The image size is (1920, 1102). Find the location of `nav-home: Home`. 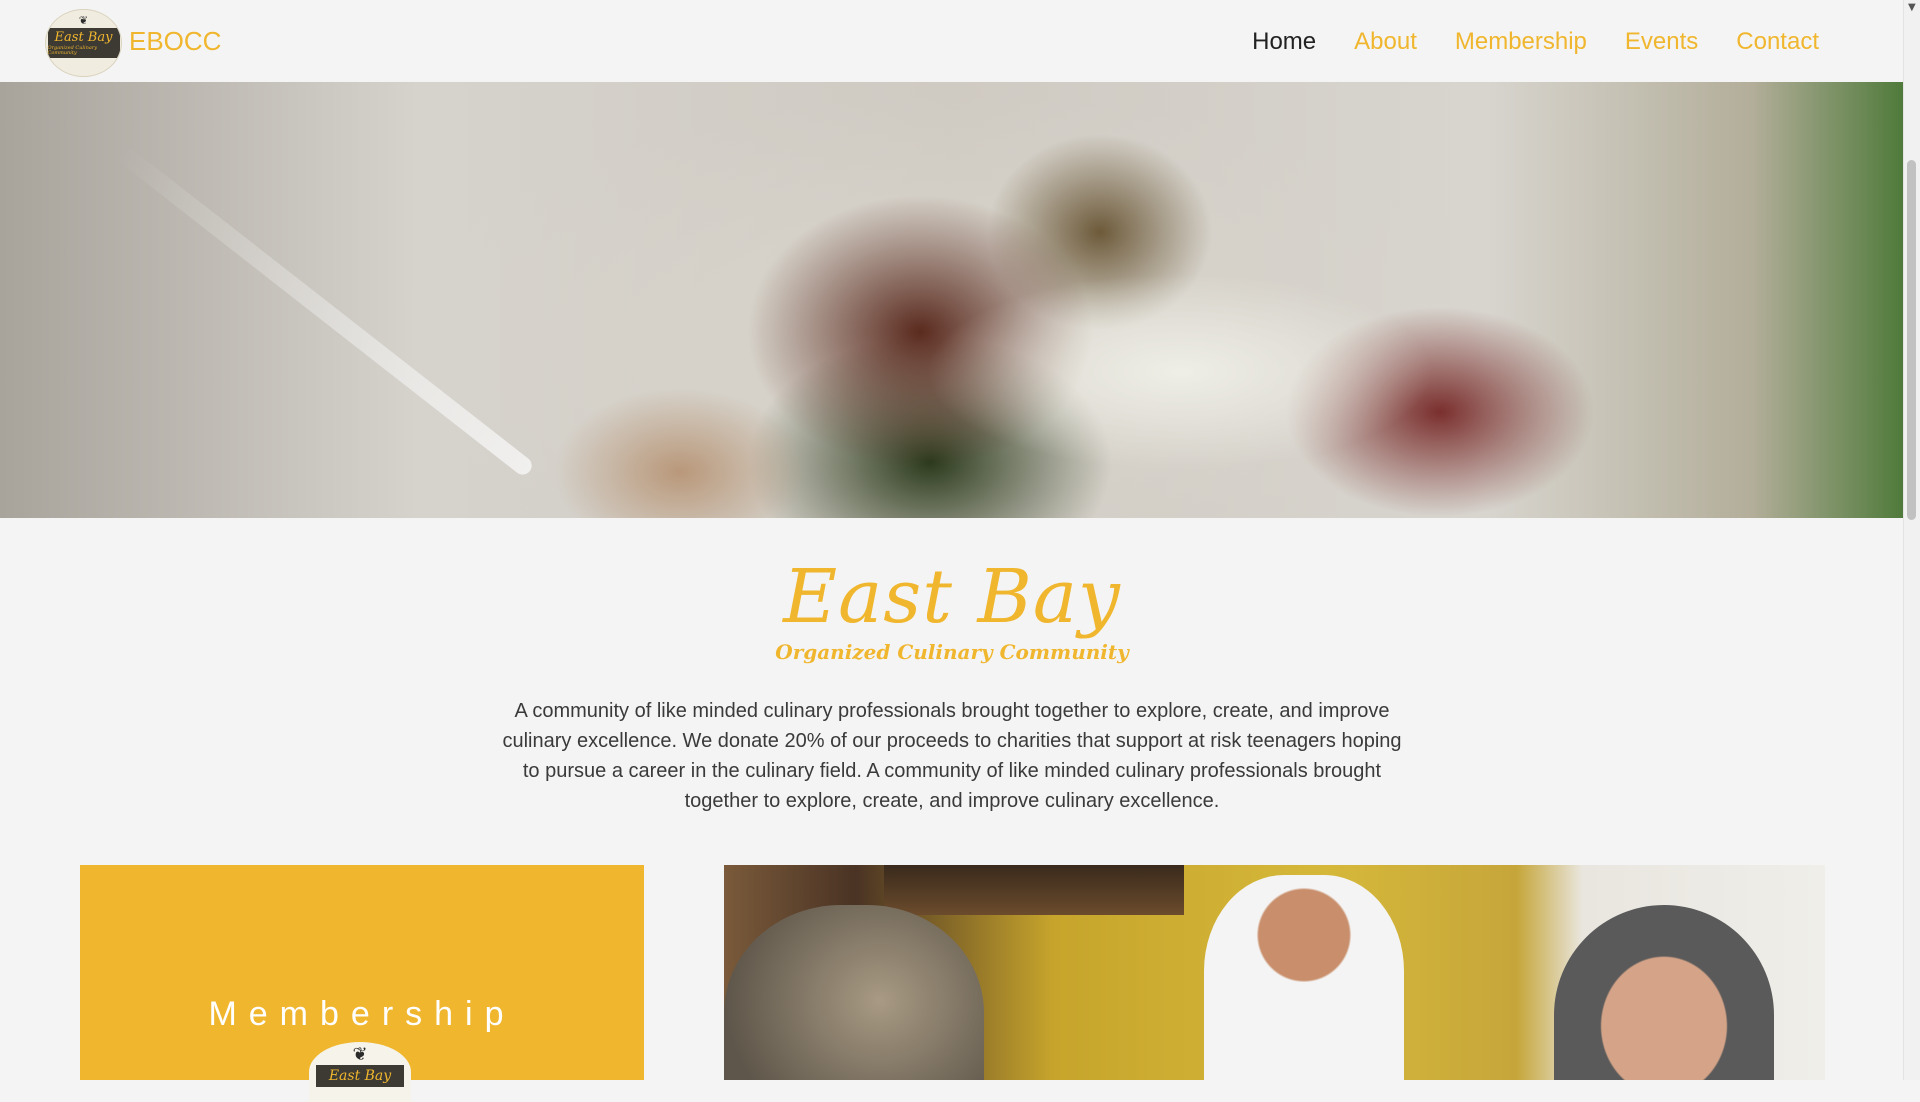

nav-home: Home is located at coordinates (1284, 42).